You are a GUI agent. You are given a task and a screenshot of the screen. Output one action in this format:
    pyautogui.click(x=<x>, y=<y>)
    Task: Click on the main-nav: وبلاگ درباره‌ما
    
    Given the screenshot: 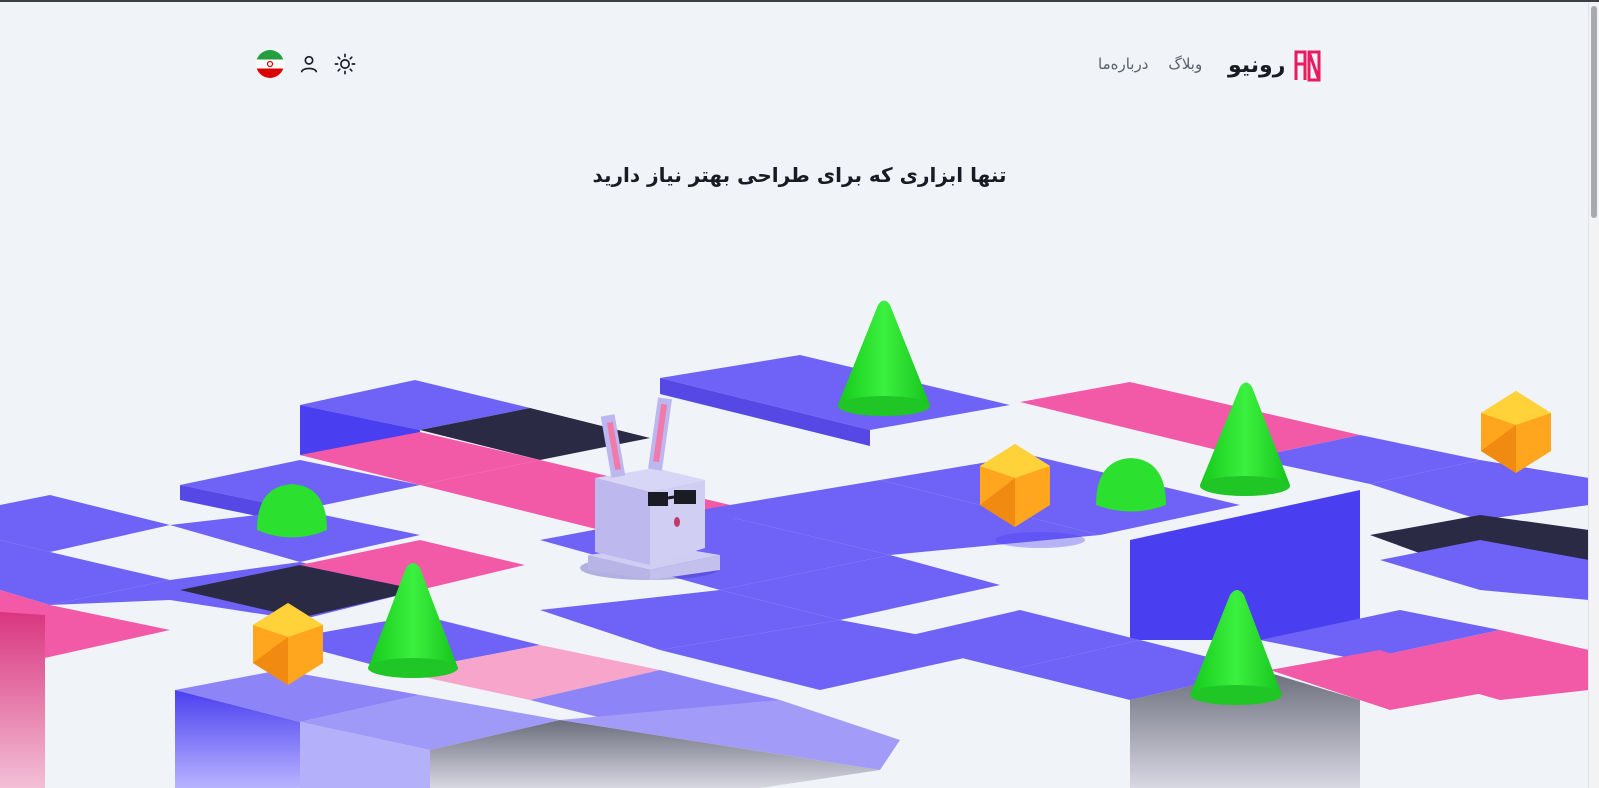 What is the action you would take?
    pyautogui.click(x=1150, y=64)
    